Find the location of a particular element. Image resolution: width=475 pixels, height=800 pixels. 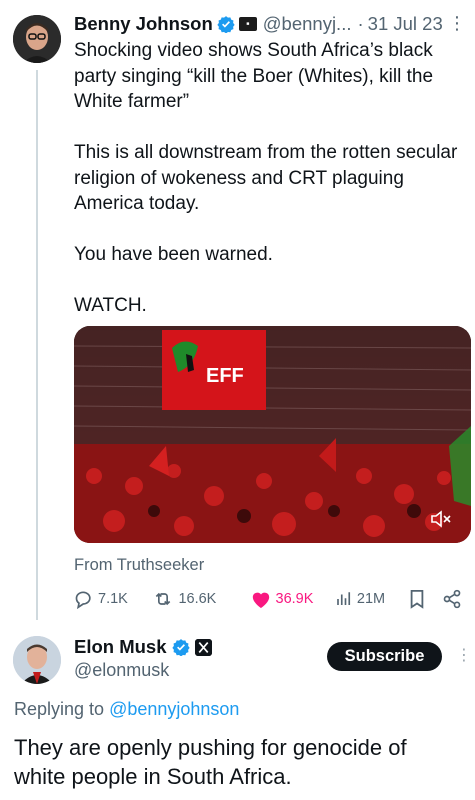

views-button: 21M is located at coordinates (369, 599).